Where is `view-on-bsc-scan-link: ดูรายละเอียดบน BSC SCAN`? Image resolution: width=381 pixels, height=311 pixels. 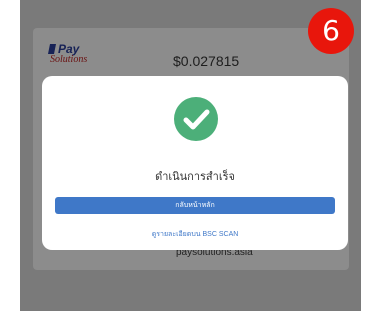
view-on-bsc-scan-link: ดูรายละเอียดบน BSC SCAN is located at coordinates (195, 234).